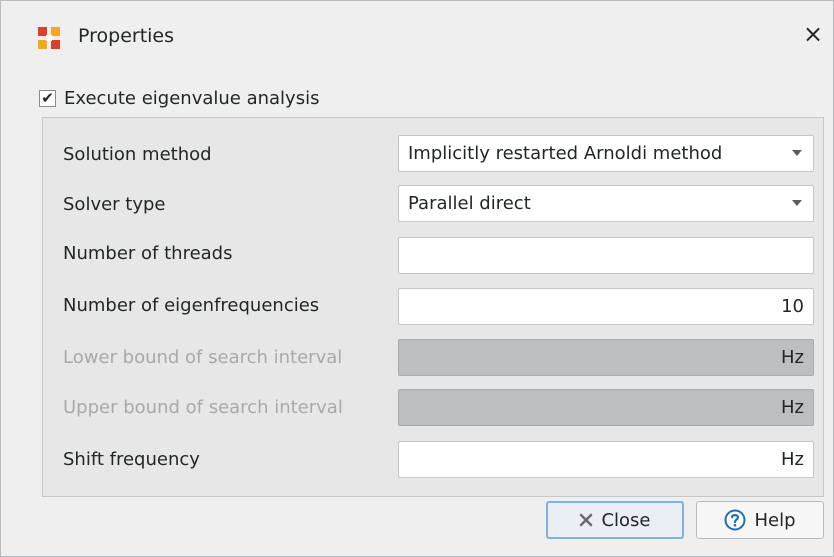 The height and width of the screenshot is (557, 834). I want to click on solution-method-dropdown: Implicitly restarted Arnoldi method, so click(606, 153).